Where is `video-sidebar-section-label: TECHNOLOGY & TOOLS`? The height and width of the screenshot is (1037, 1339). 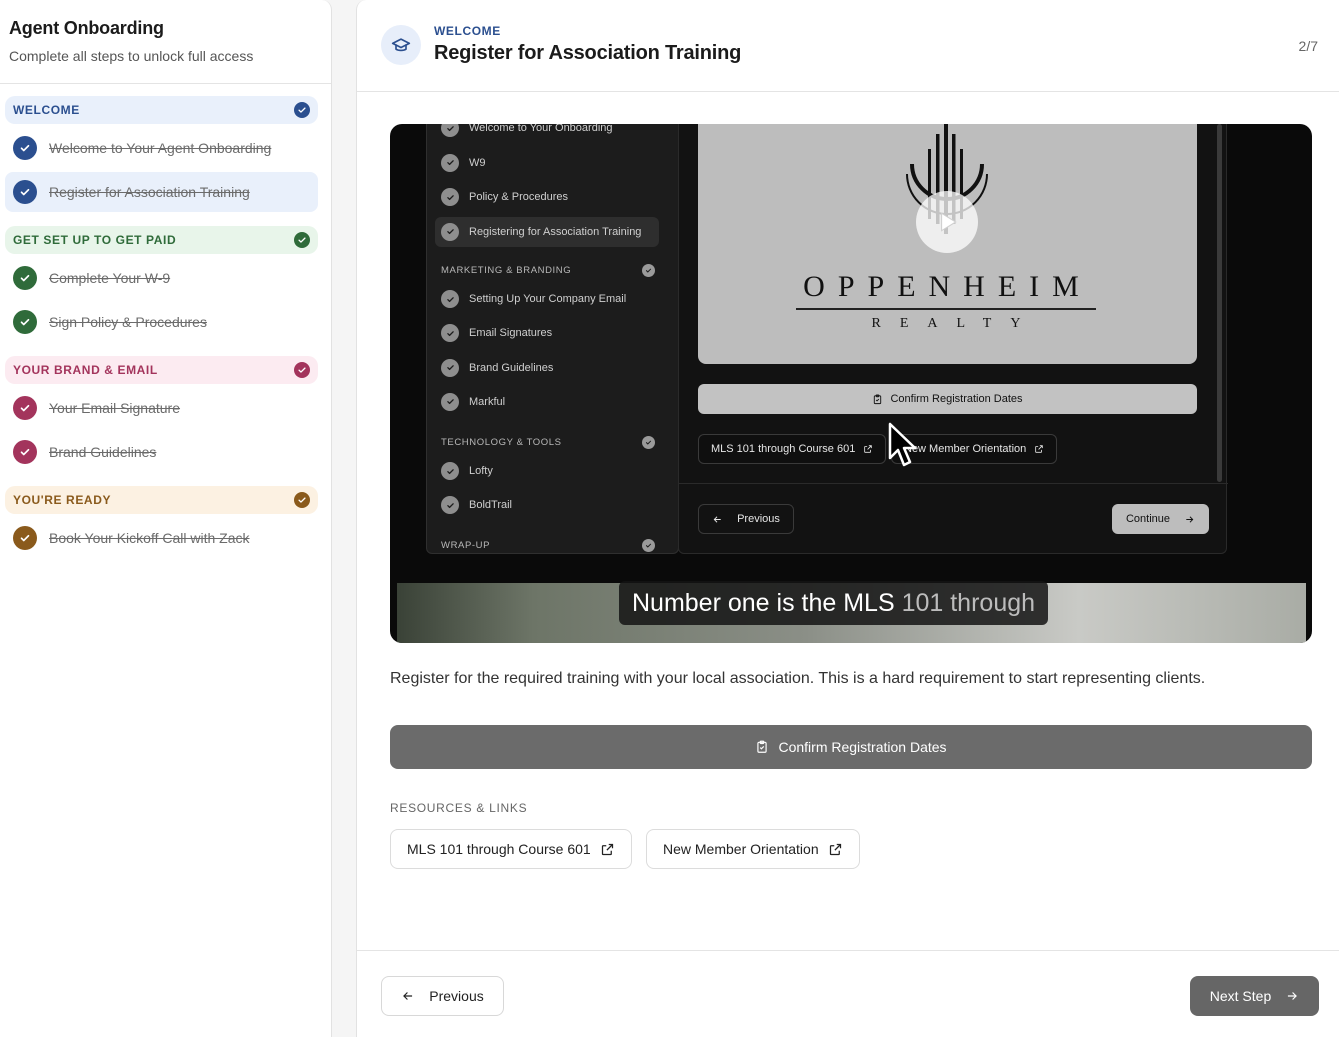
video-sidebar-section-label: TECHNOLOGY & TOOLS is located at coordinates (501, 442).